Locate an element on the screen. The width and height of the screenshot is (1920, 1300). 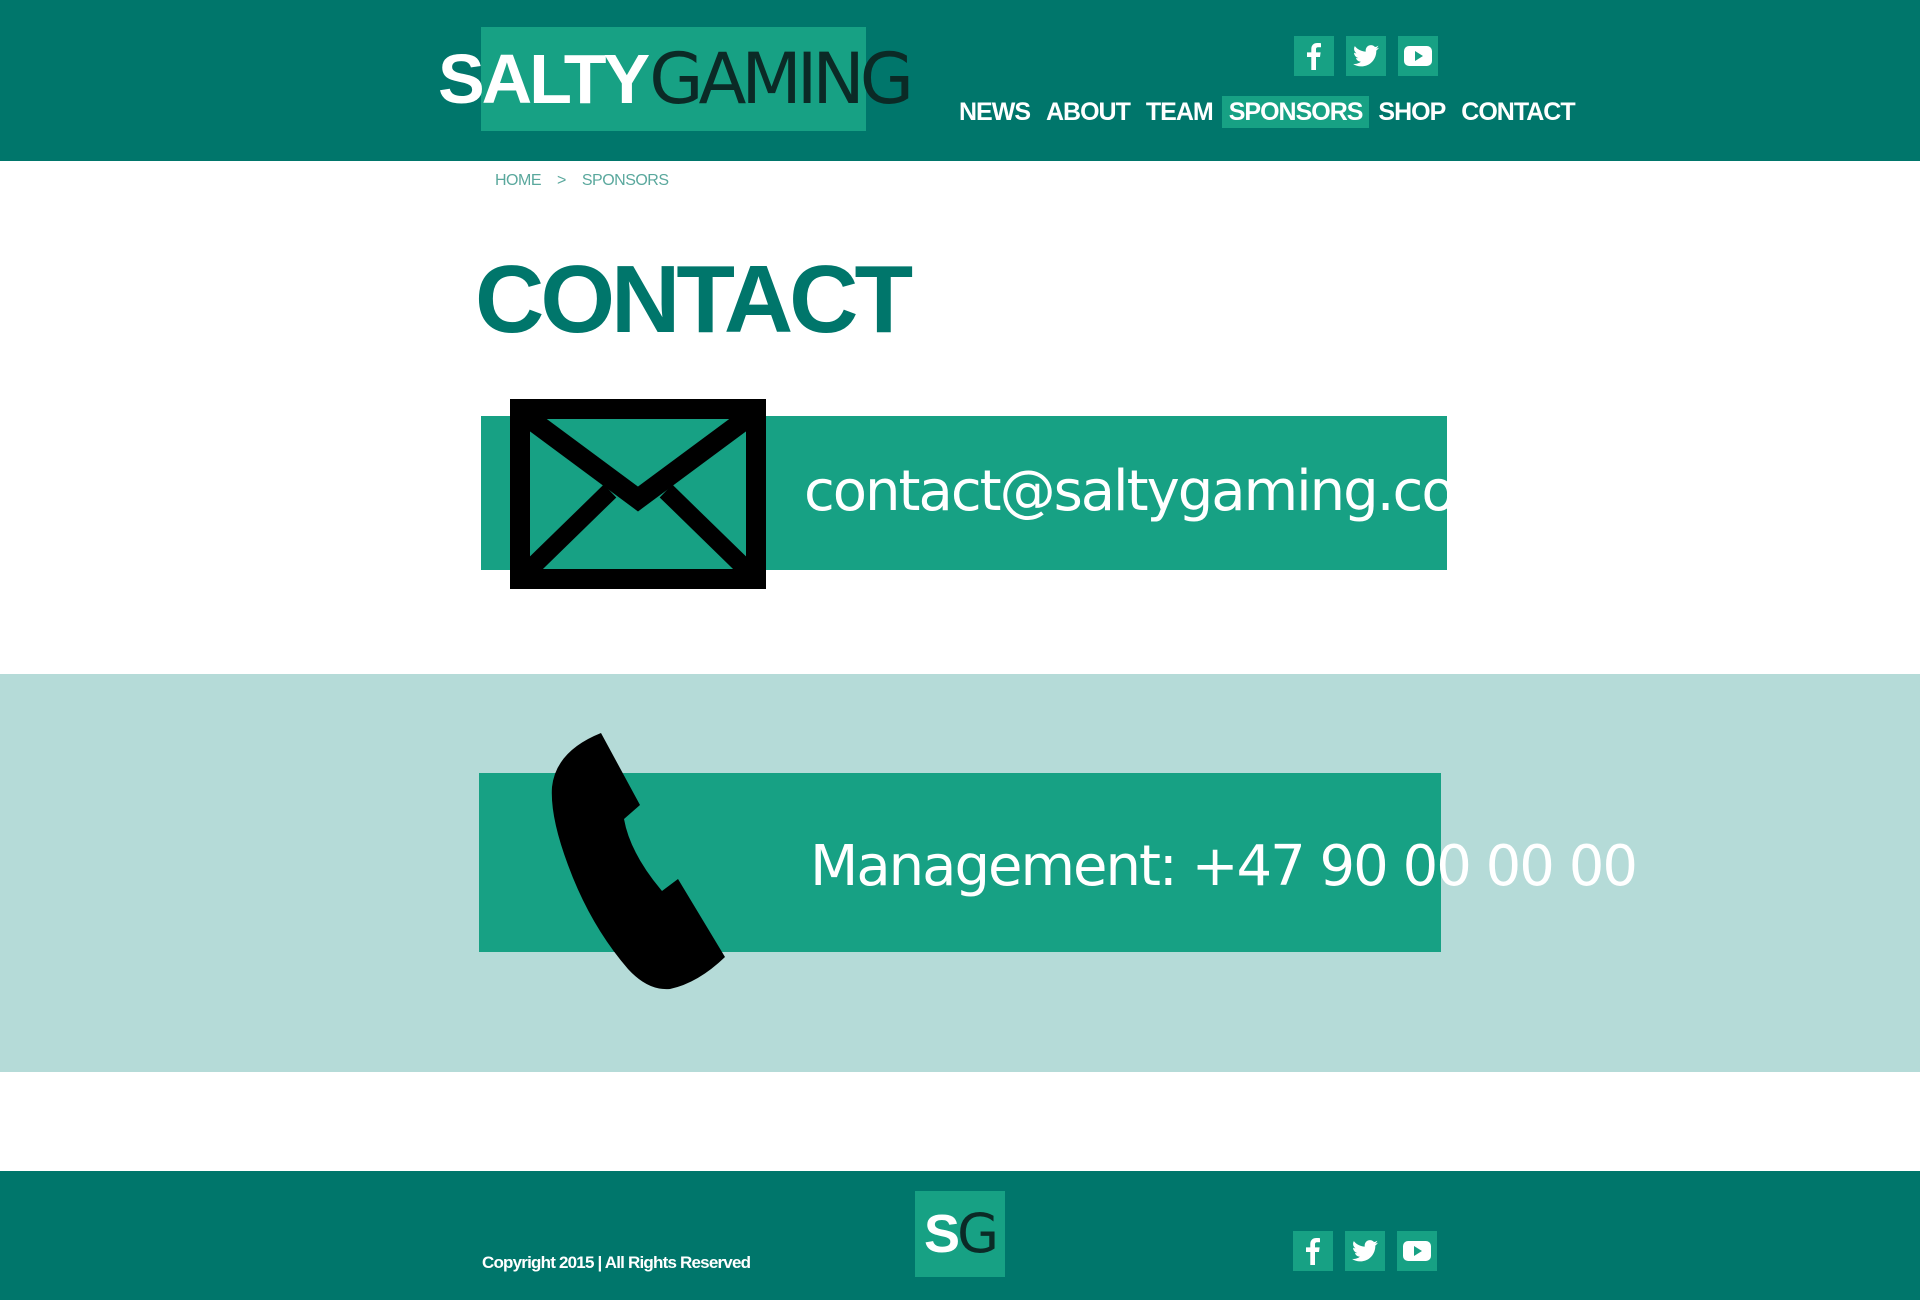
logo-text-strong: SALTY is located at coordinates (543, 79).